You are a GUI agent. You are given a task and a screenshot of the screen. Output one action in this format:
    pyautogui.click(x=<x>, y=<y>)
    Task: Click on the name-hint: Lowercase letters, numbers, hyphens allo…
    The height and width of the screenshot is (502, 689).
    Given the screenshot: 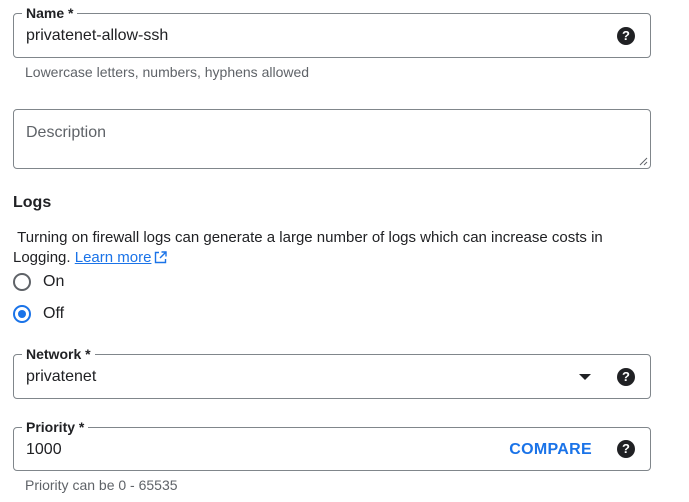 What is the action you would take?
    pyautogui.click(x=167, y=72)
    